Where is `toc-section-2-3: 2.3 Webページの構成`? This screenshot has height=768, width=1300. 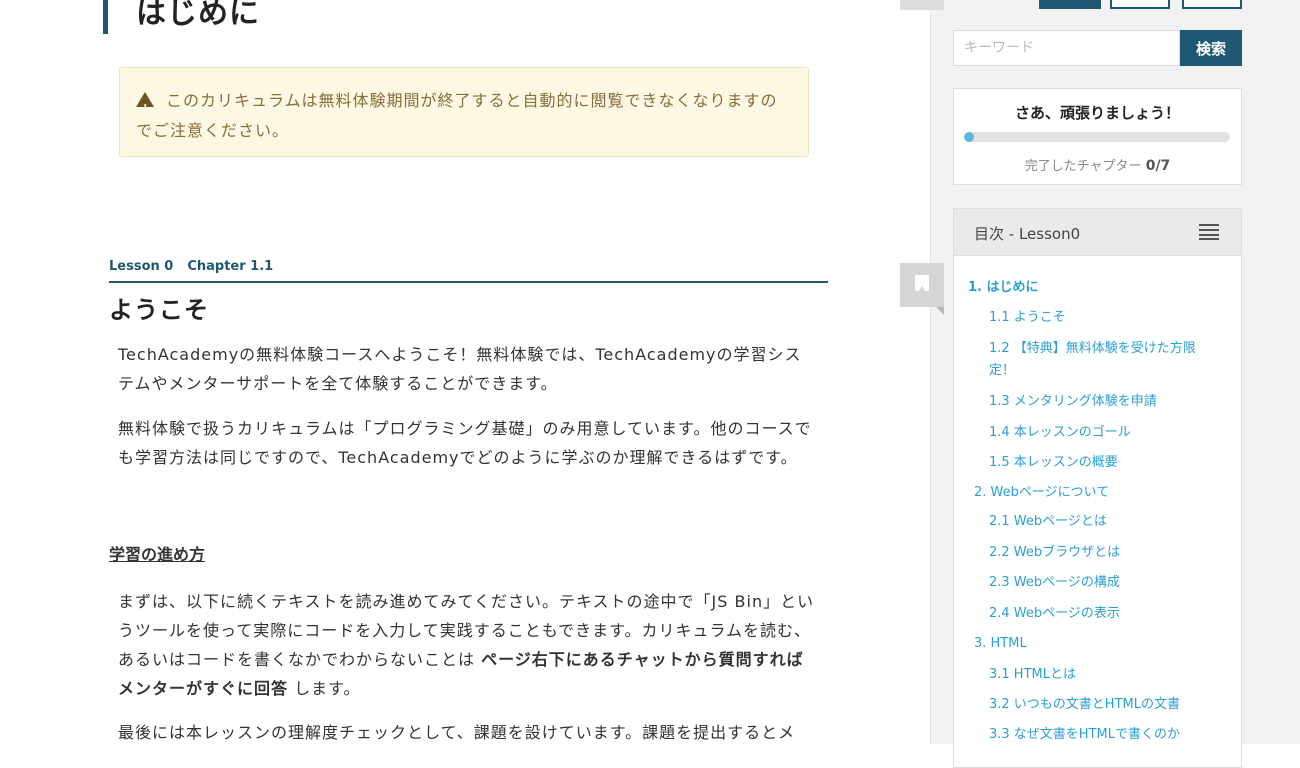 toc-section-2-3: 2.3 Webページの構成 is located at coordinates (1099, 583).